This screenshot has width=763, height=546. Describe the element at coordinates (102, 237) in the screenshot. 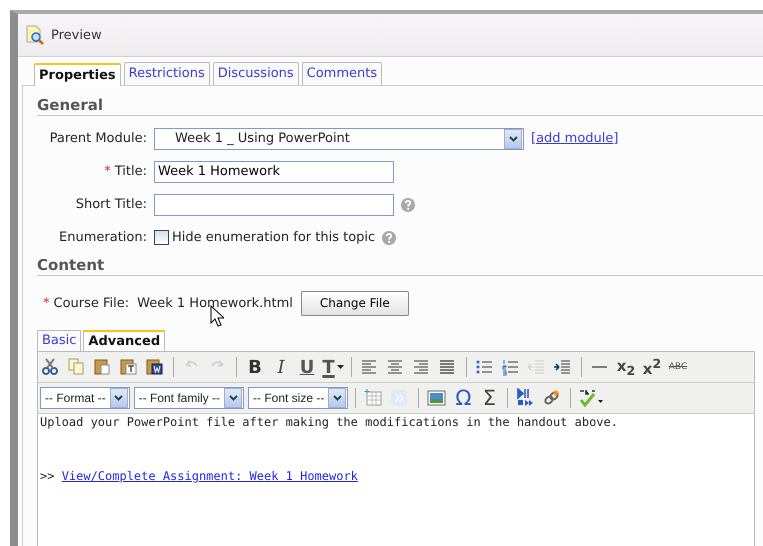

I see `field-label: Enumeration:` at that location.